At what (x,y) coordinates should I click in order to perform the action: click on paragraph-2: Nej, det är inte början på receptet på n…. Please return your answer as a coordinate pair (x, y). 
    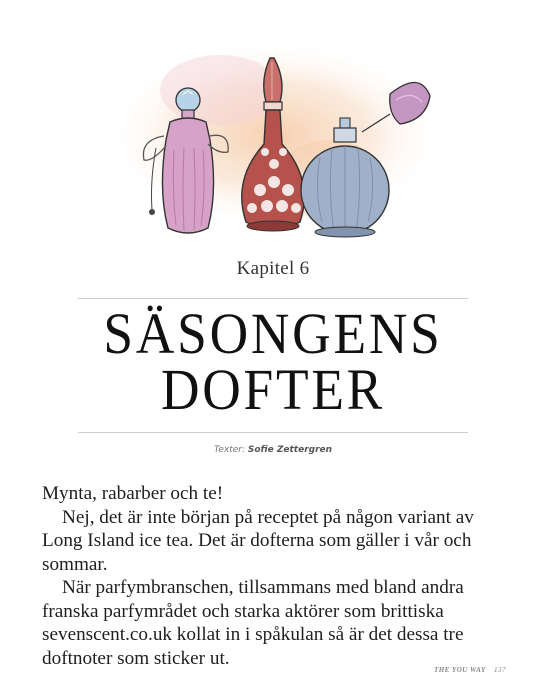
    Looking at the image, I should click on (258, 540).